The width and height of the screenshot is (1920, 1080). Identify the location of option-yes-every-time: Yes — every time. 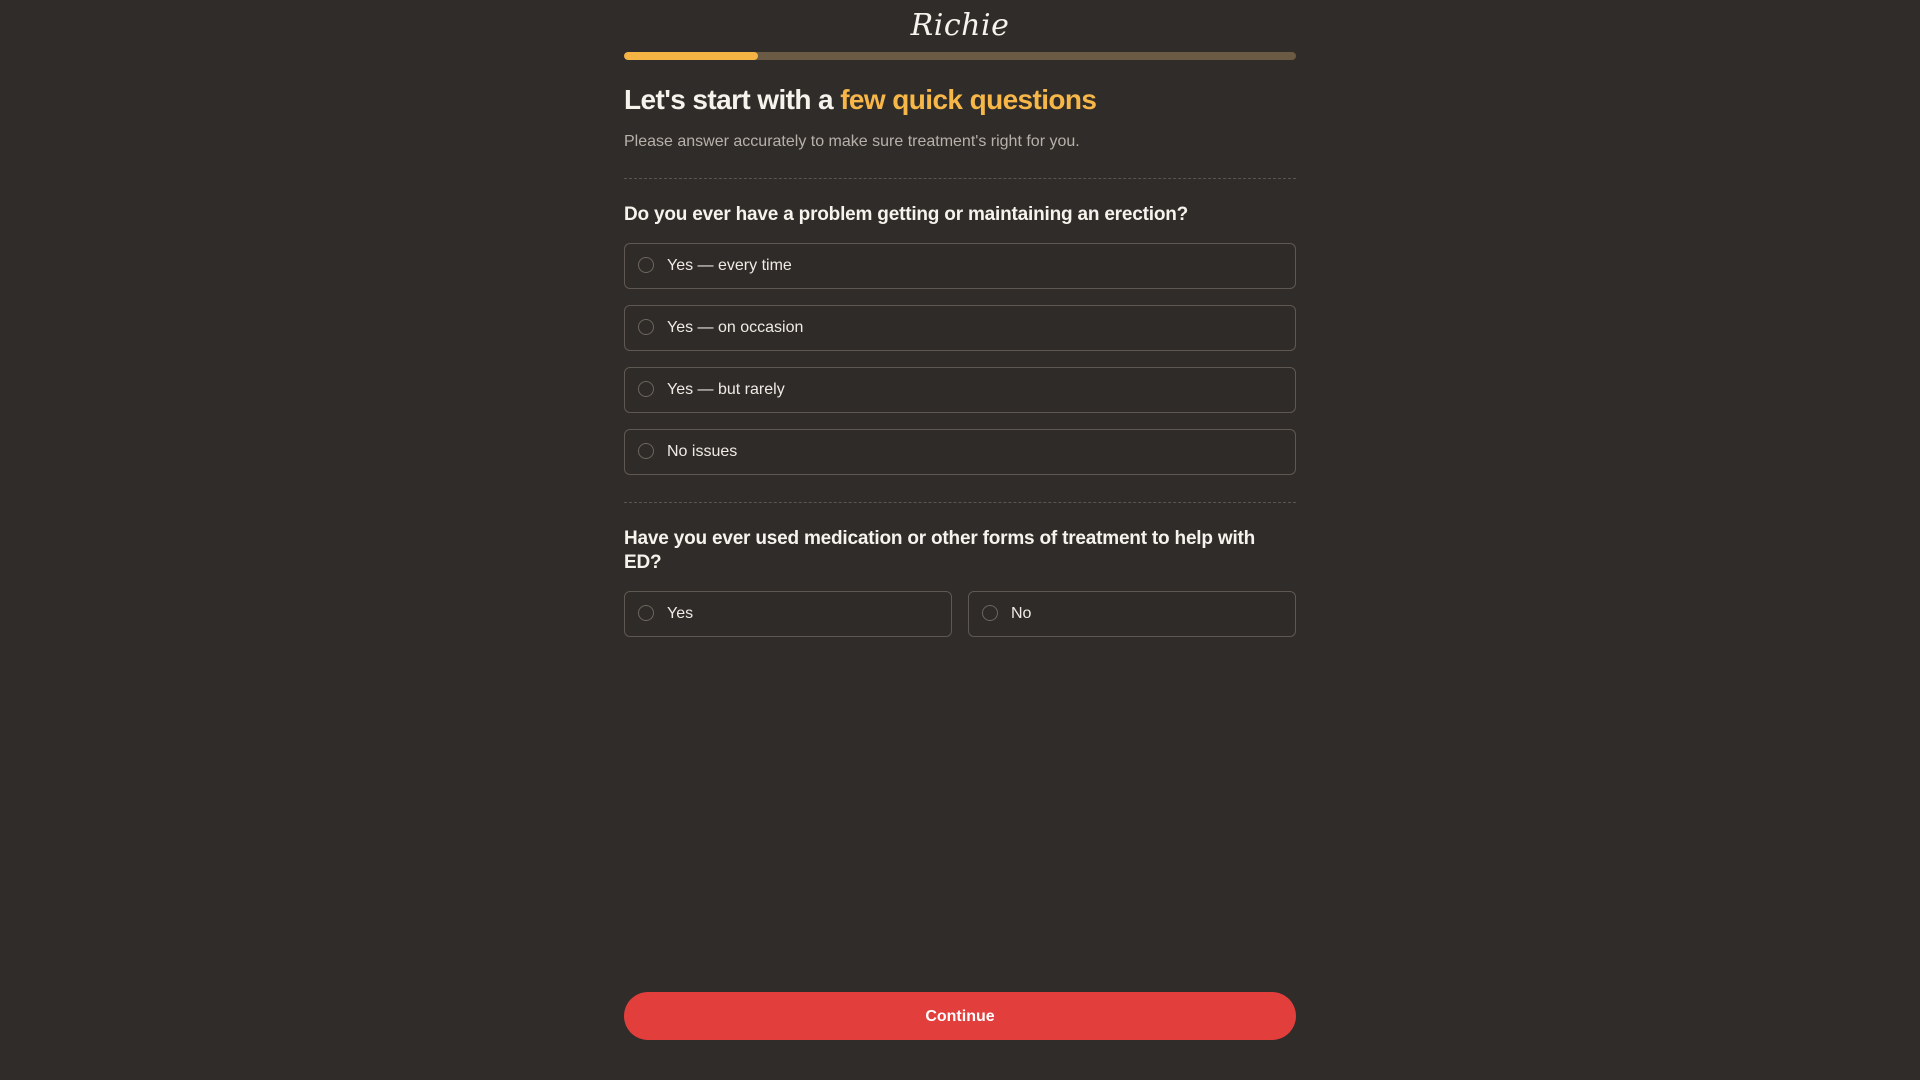
(960, 266).